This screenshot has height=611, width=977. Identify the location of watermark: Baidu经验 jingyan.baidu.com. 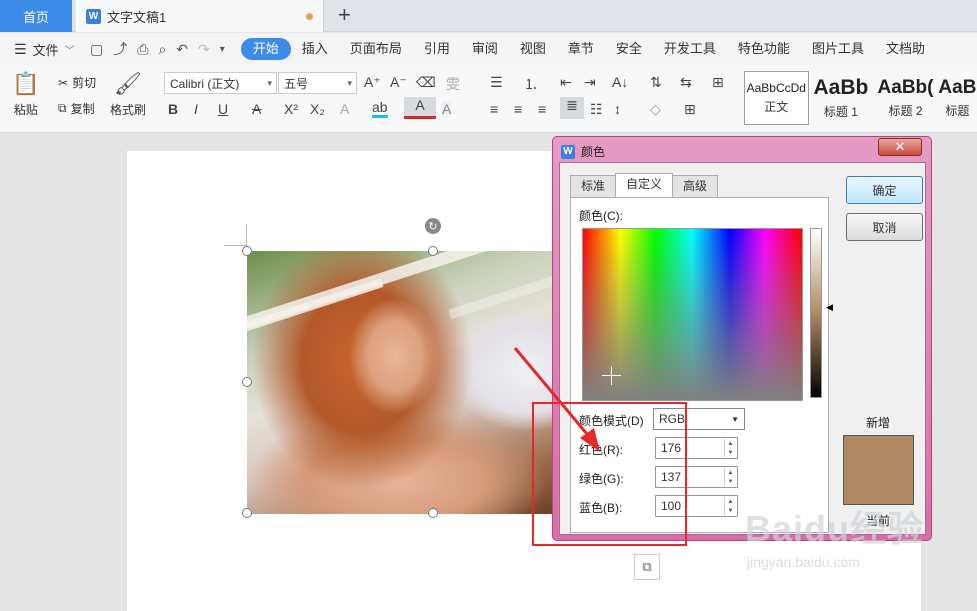
(834, 535).